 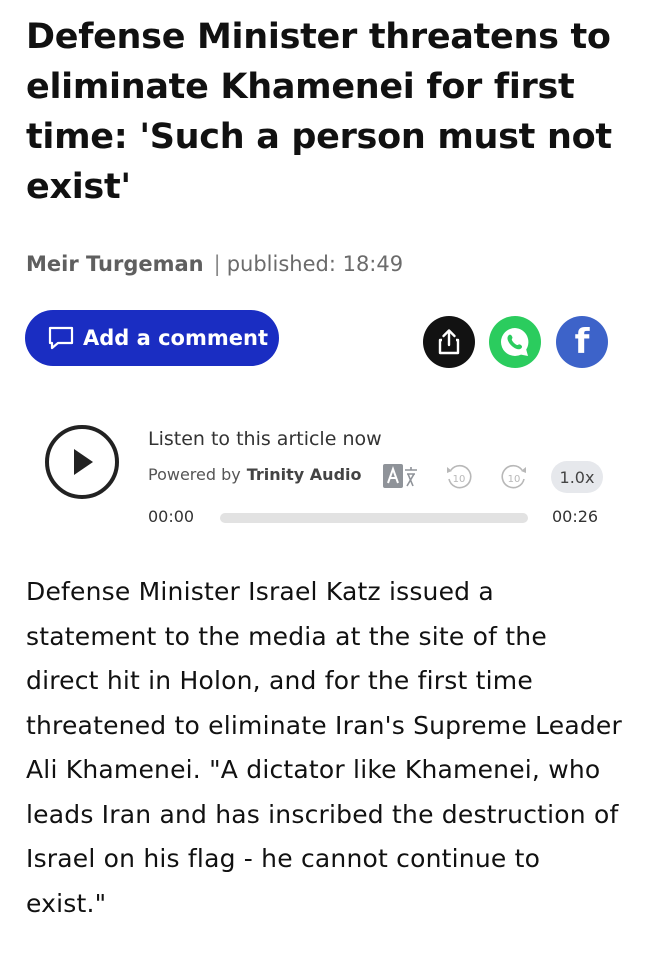 I want to click on skip-forward-label: 10, so click(x=514, y=479).